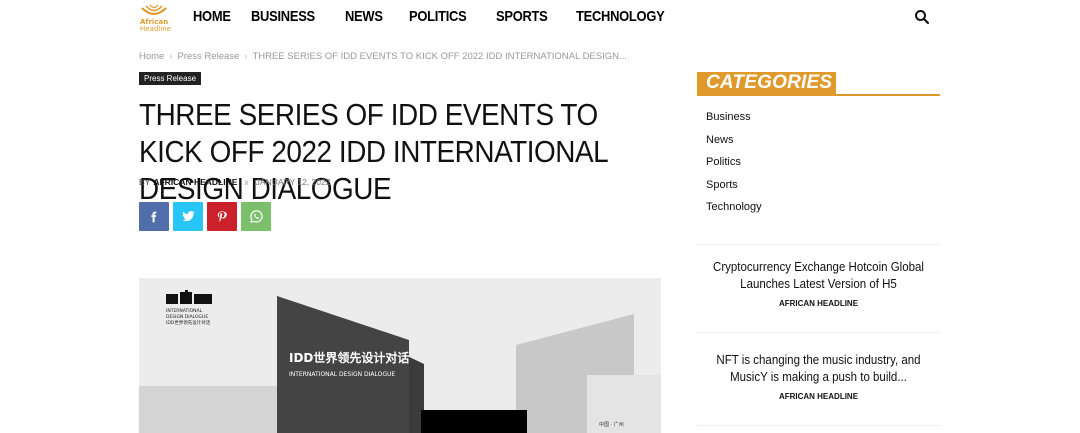 The width and height of the screenshot is (1080, 433). What do you see at coordinates (209, 56) in the screenshot?
I see `breadcrumb-section: Press Release` at bounding box center [209, 56].